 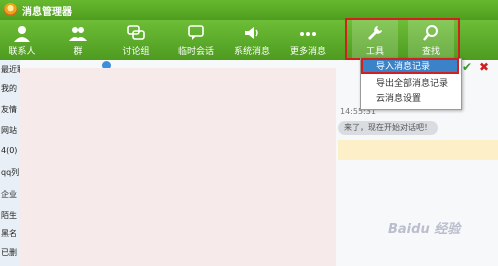 What do you see at coordinates (10, 88) in the screenshot?
I see `sidebar-item-my: 我的` at bounding box center [10, 88].